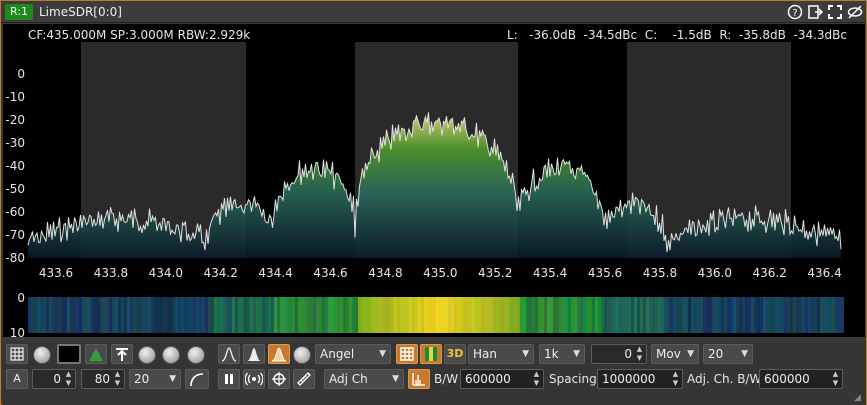 Image resolution: width=867 pixels, height=405 pixels. I want to click on spacing-input: 1000000 ▲ ▼, so click(640, 379).